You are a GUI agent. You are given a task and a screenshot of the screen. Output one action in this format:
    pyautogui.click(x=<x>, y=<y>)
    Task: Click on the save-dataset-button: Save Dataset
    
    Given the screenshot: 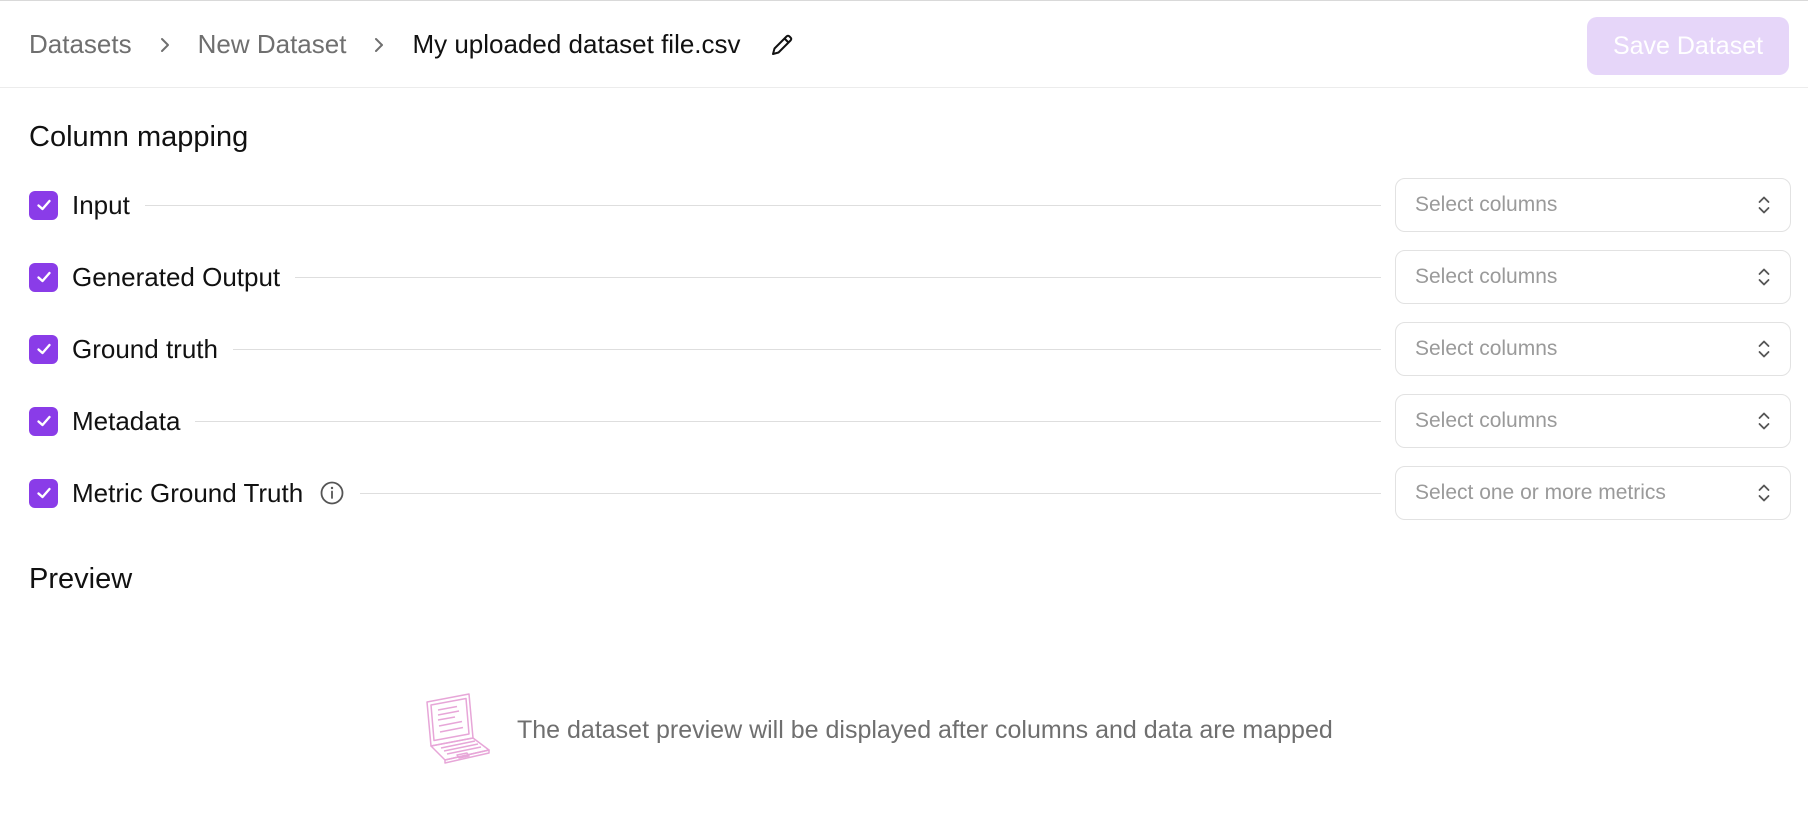 What is the action you would take?
    pyautogui.click(x=1688, y=46)
    